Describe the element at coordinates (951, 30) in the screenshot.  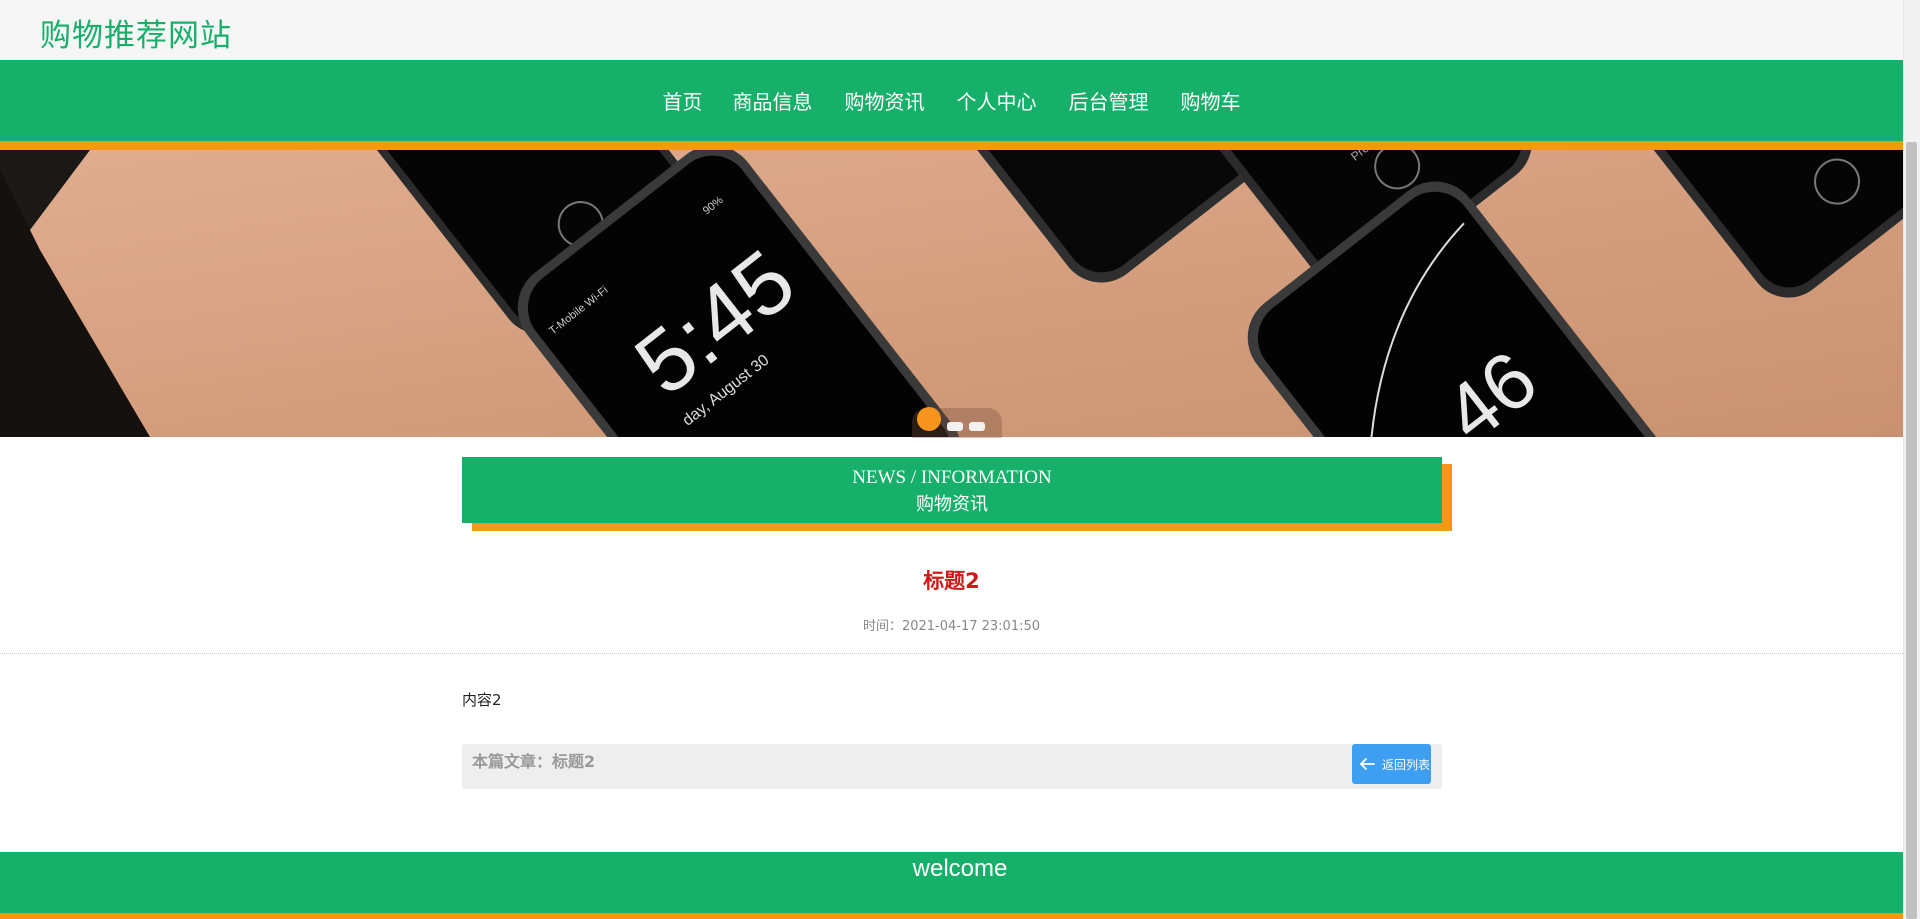
I see `top-header: 购物推荐网站` at that location.